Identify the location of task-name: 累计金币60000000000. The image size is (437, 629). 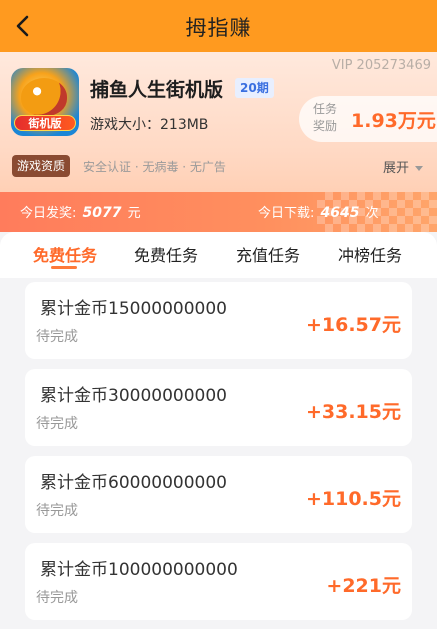
(133, 483).